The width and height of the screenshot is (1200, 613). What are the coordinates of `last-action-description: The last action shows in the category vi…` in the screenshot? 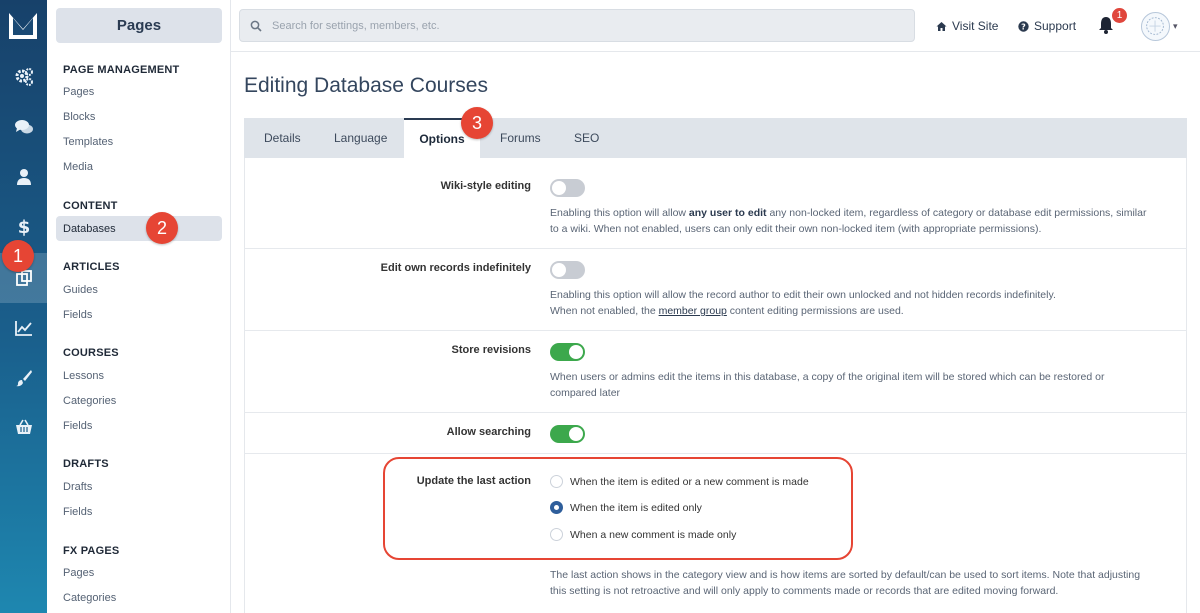 It's located at (845, 583).